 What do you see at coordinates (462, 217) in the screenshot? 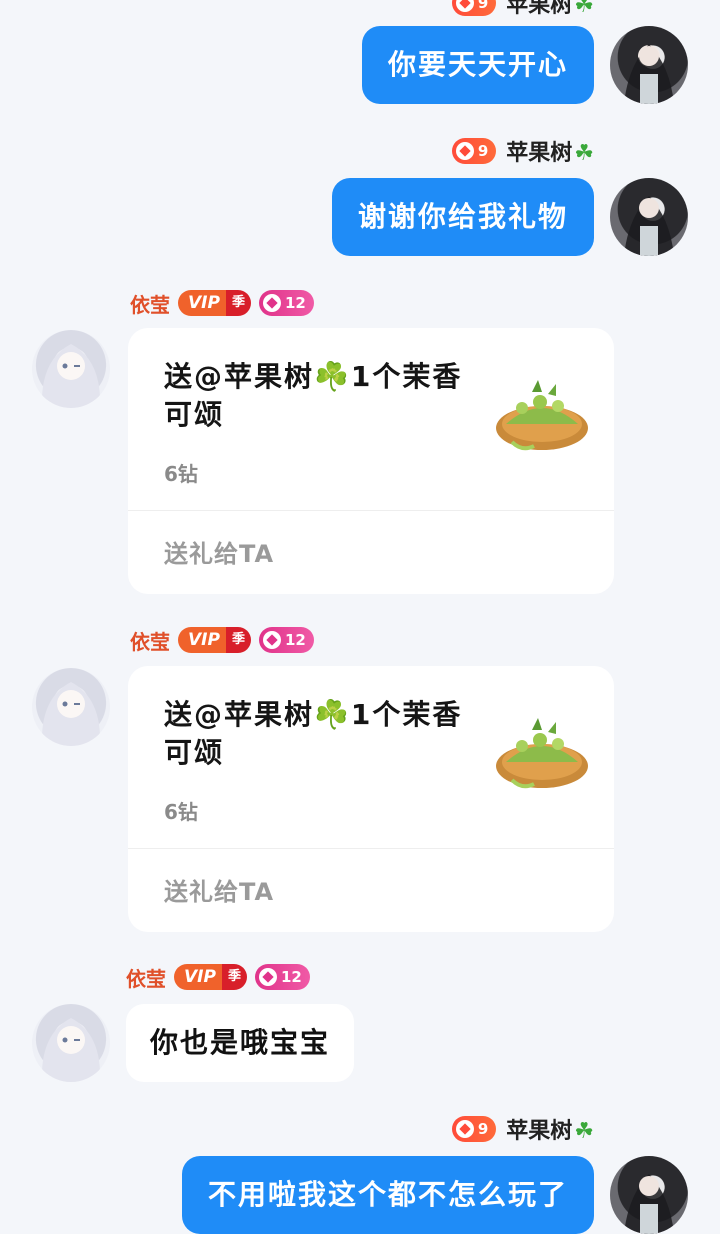
I see `chat-bubble-me: 谢谢你给我礼物` at bounding box center [462, 217].